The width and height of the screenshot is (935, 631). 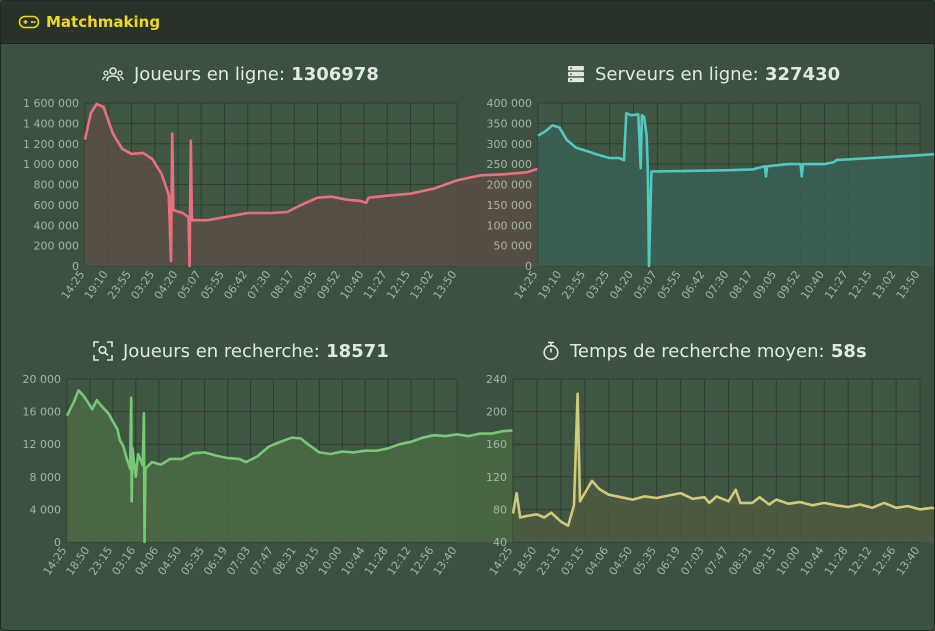 I want to click on x-tick-label: 13:40, so click(x=908, y=560).